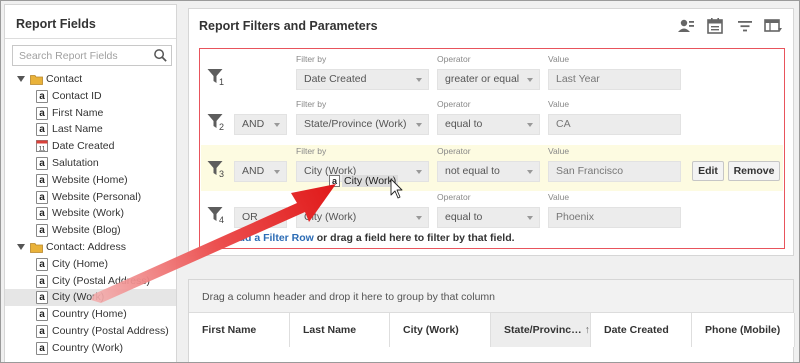  I want to click on tree-item: a Contact ID, so click(90, 96).